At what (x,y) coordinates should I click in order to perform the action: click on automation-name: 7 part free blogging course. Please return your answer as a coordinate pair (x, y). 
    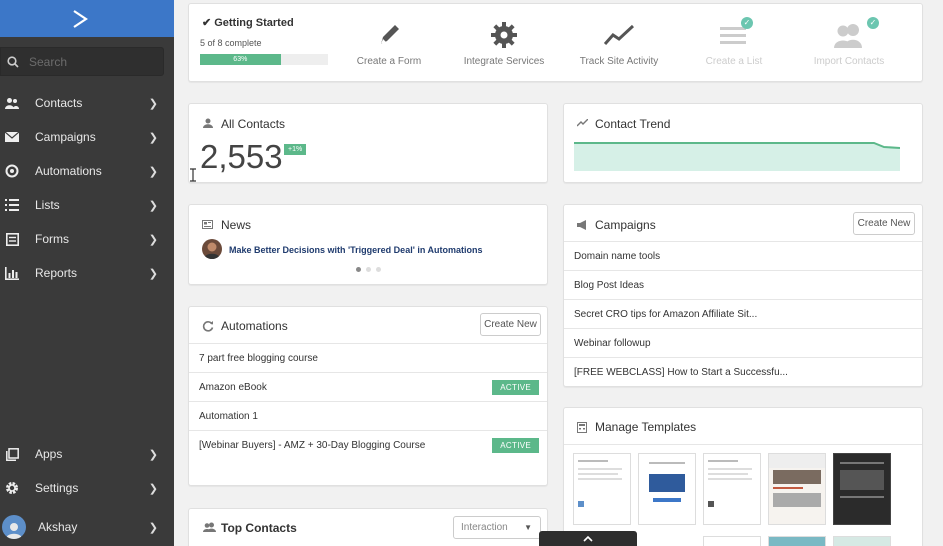
    Looking at the image, I should click on (258, 358).